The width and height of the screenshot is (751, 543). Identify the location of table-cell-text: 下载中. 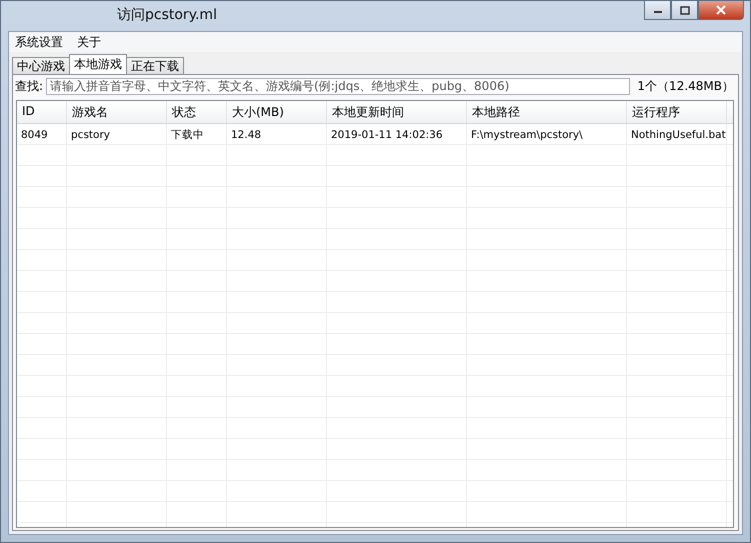
(187, 135).